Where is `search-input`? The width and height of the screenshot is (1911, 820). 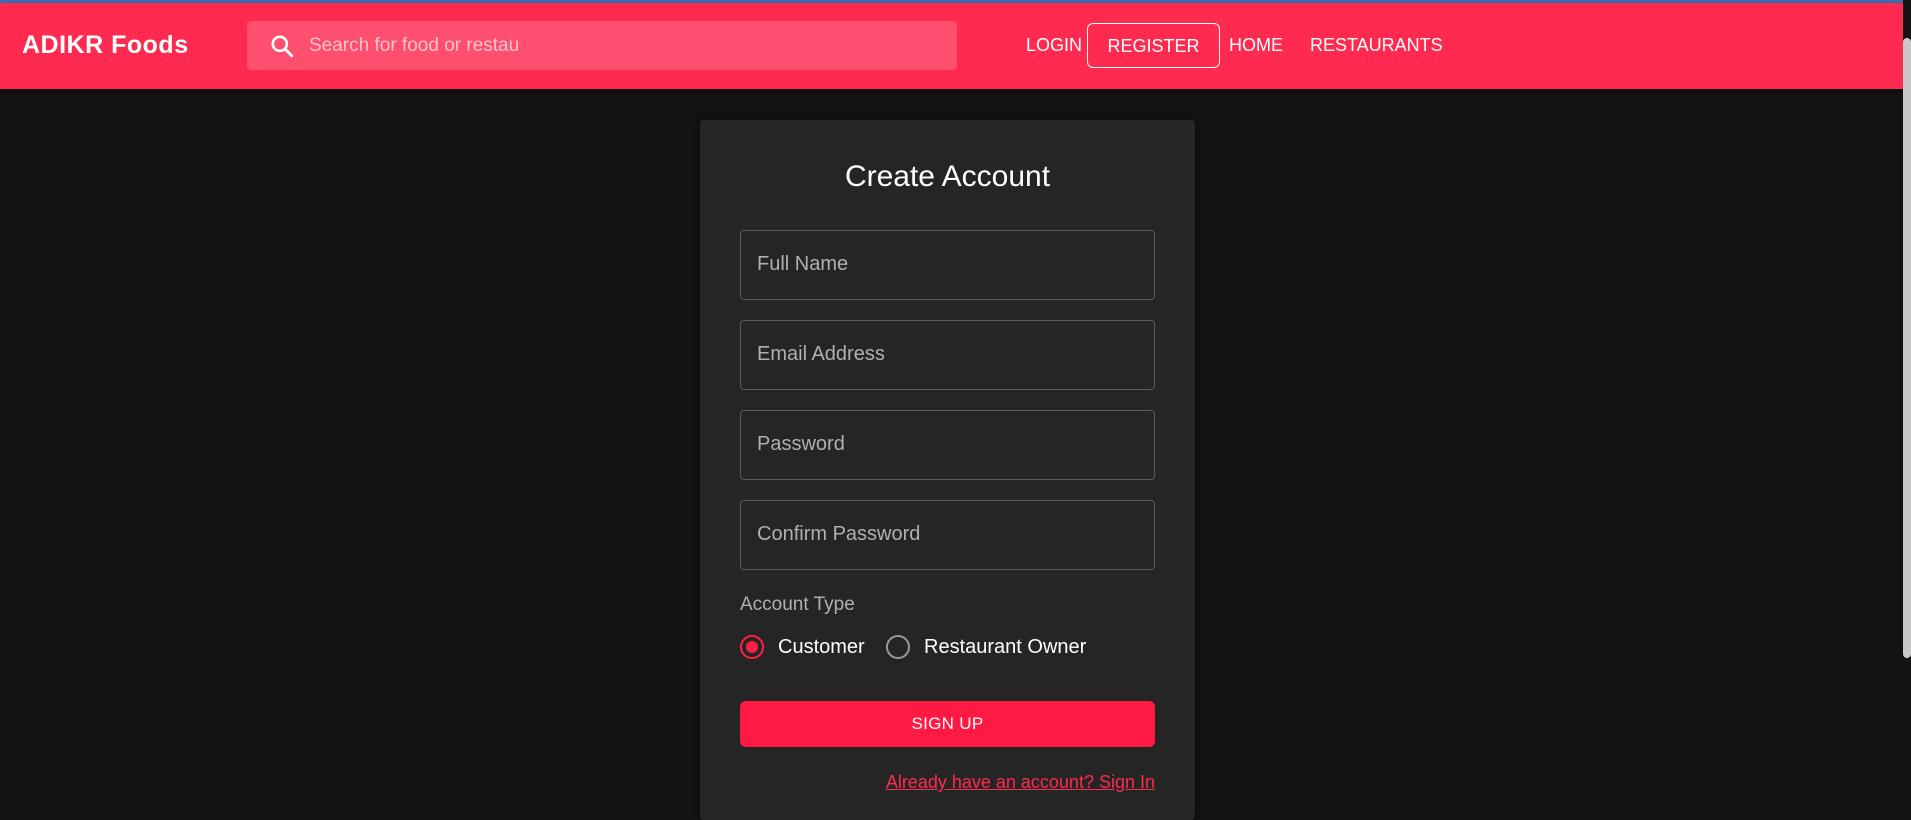
search-input is located at coordinates (417, 45).